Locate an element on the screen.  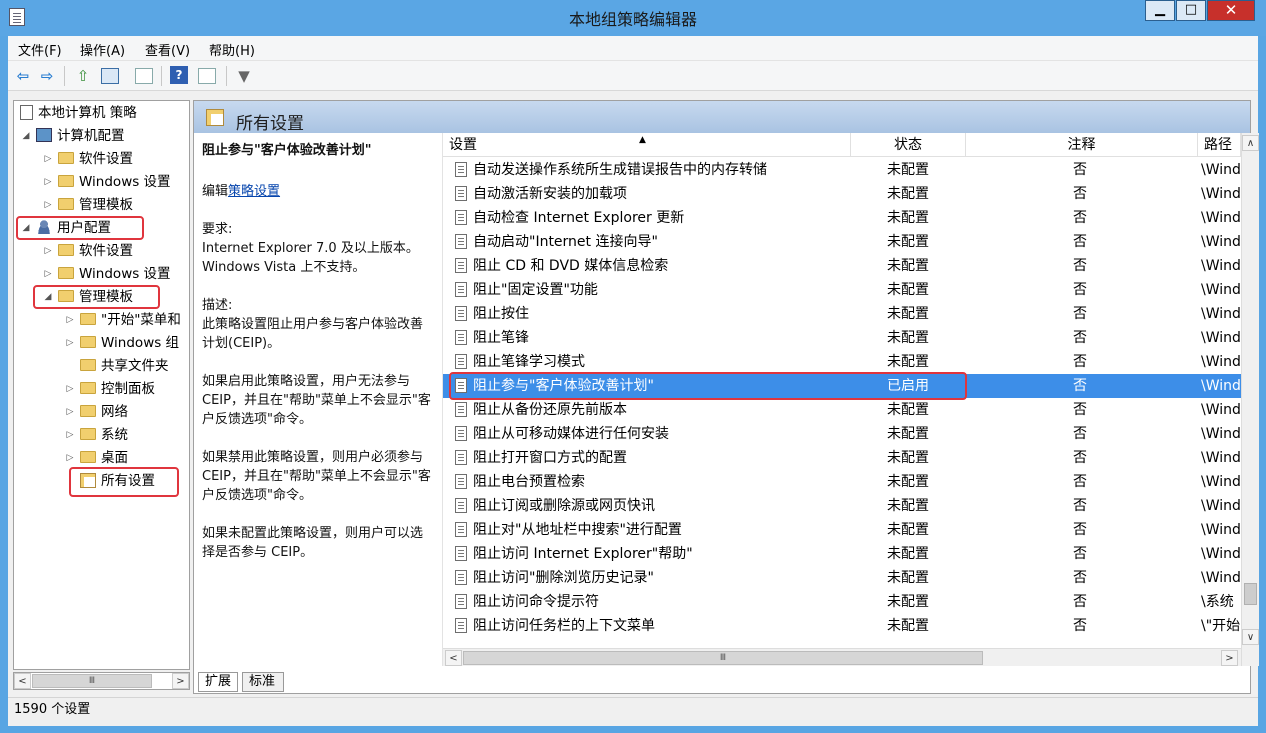
tree-item-system: ▷ 系统 is located at coordinates (96, 435).